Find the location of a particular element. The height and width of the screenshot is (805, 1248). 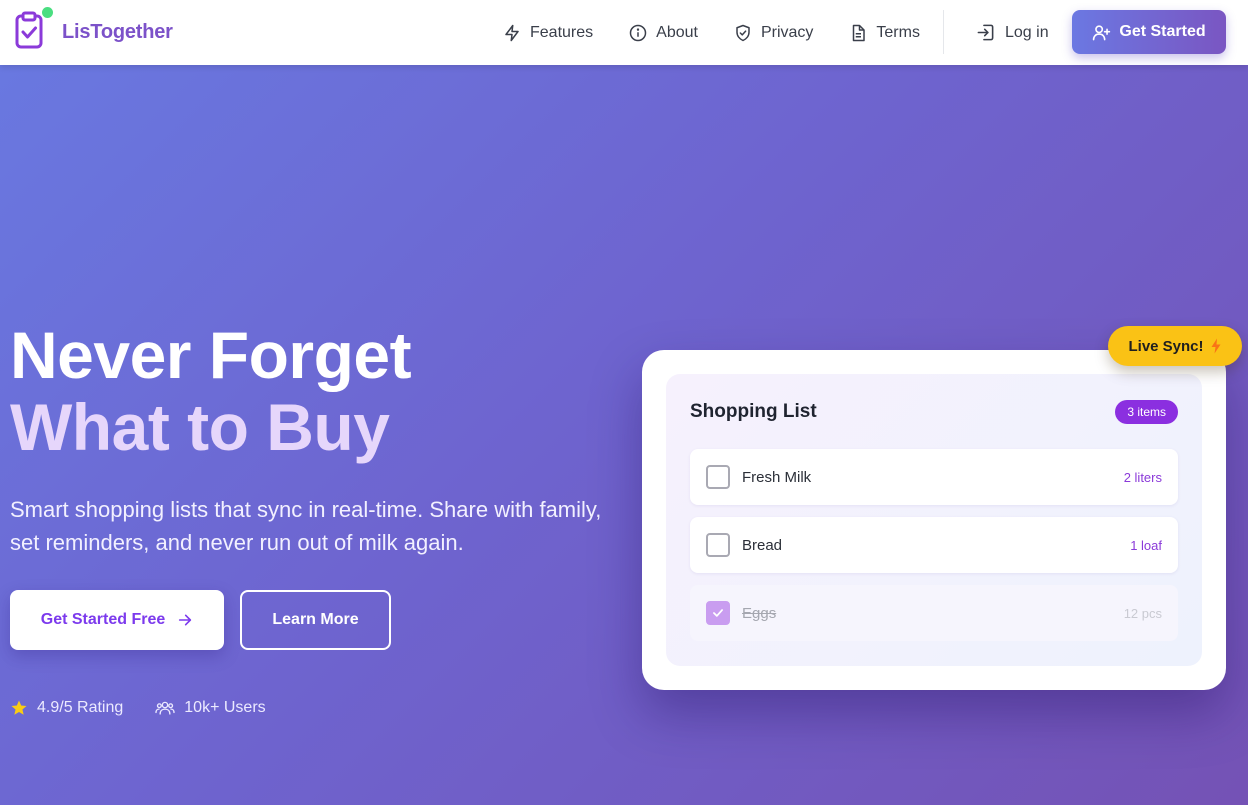

nav-link-about: About is located at coordinates (663, 33).